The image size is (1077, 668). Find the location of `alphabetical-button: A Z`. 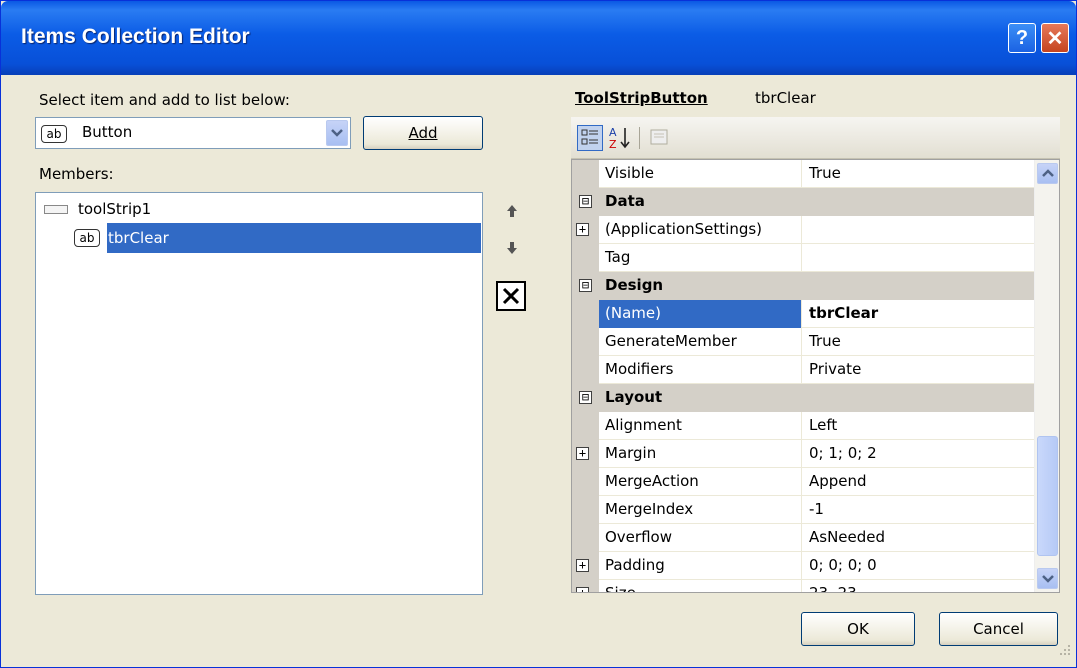

alphabetical-button: A Z is located at coordinates (620, 138).